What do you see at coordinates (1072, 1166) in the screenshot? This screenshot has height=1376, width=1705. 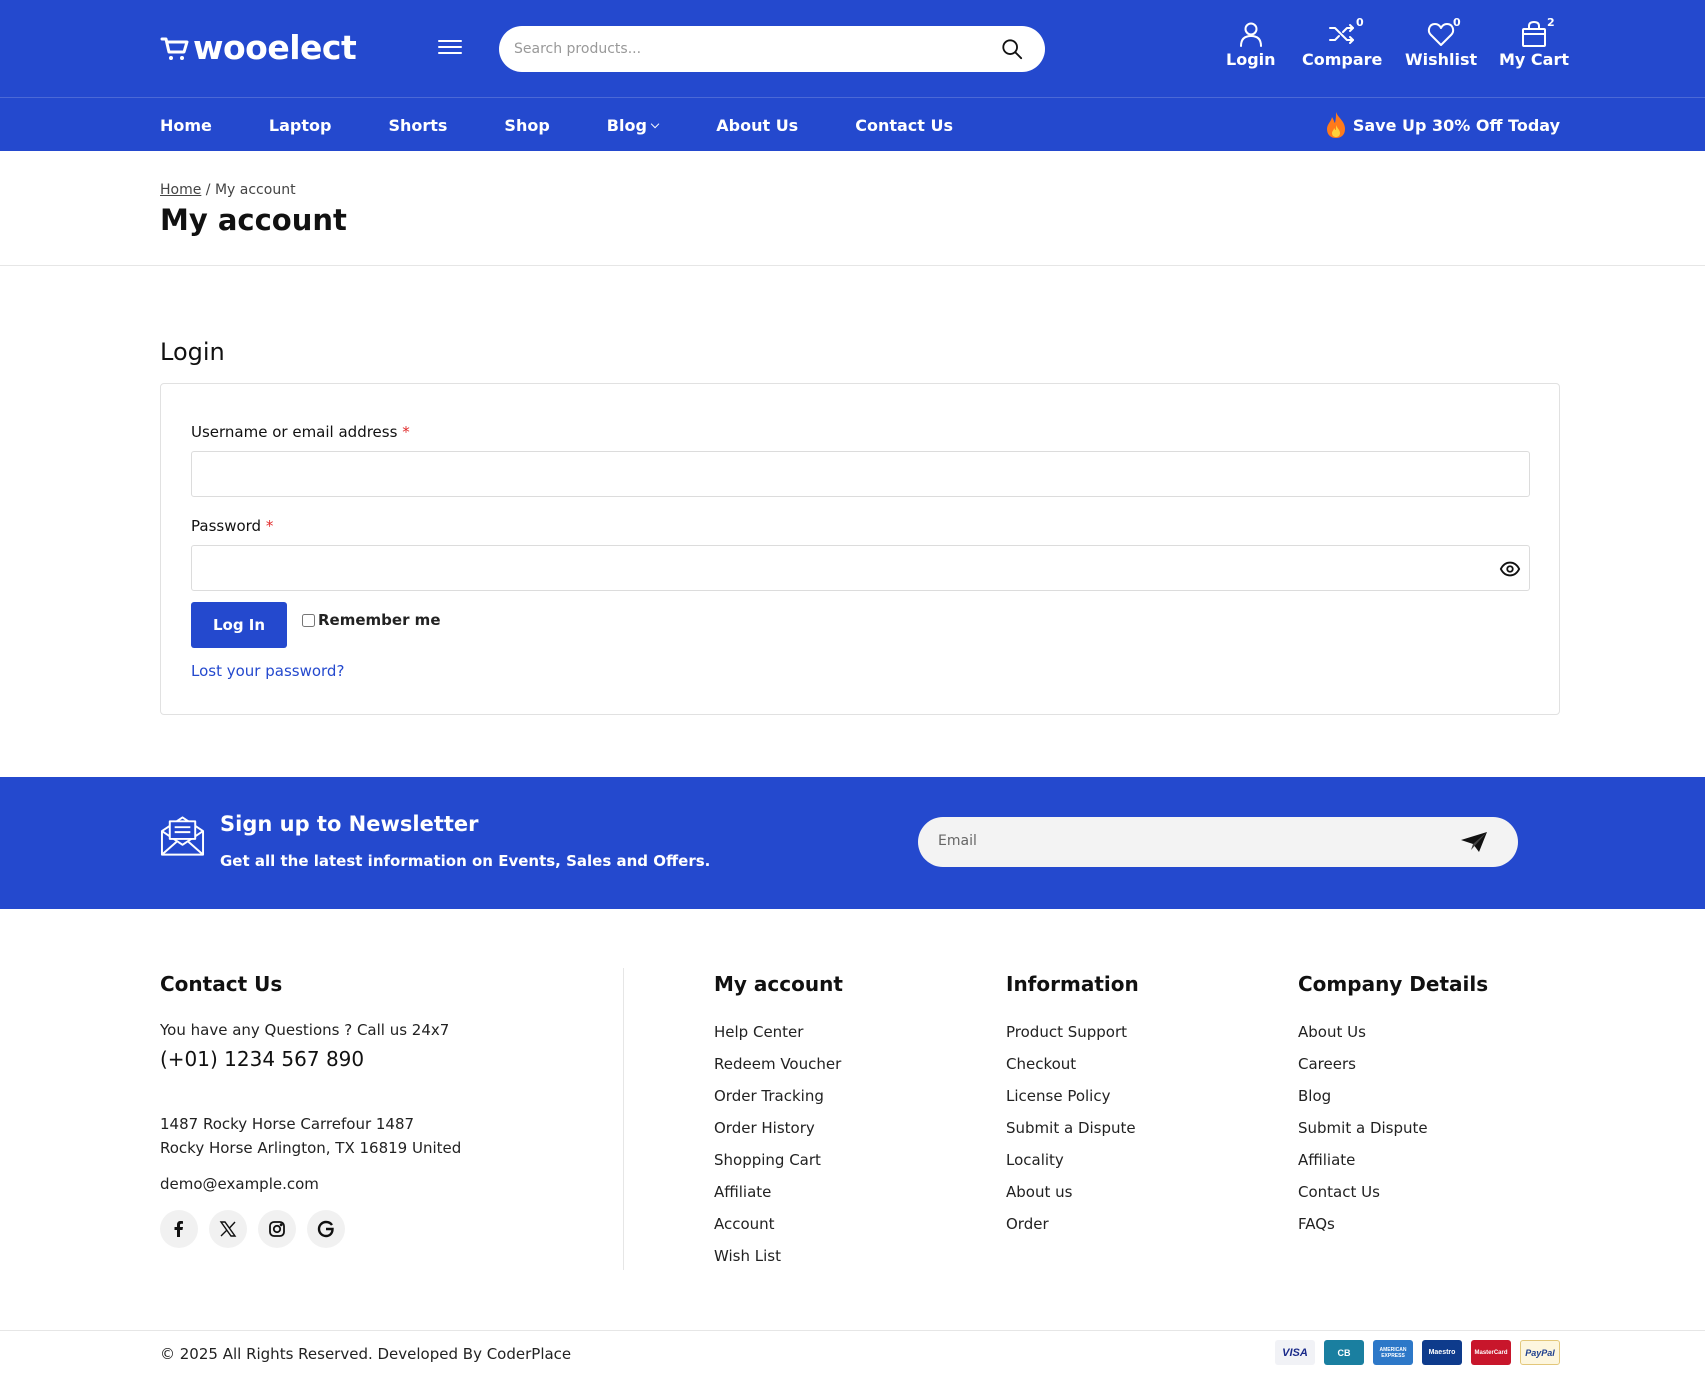 I see `footer-link: Locality` at bounding box center [1072, 1166].